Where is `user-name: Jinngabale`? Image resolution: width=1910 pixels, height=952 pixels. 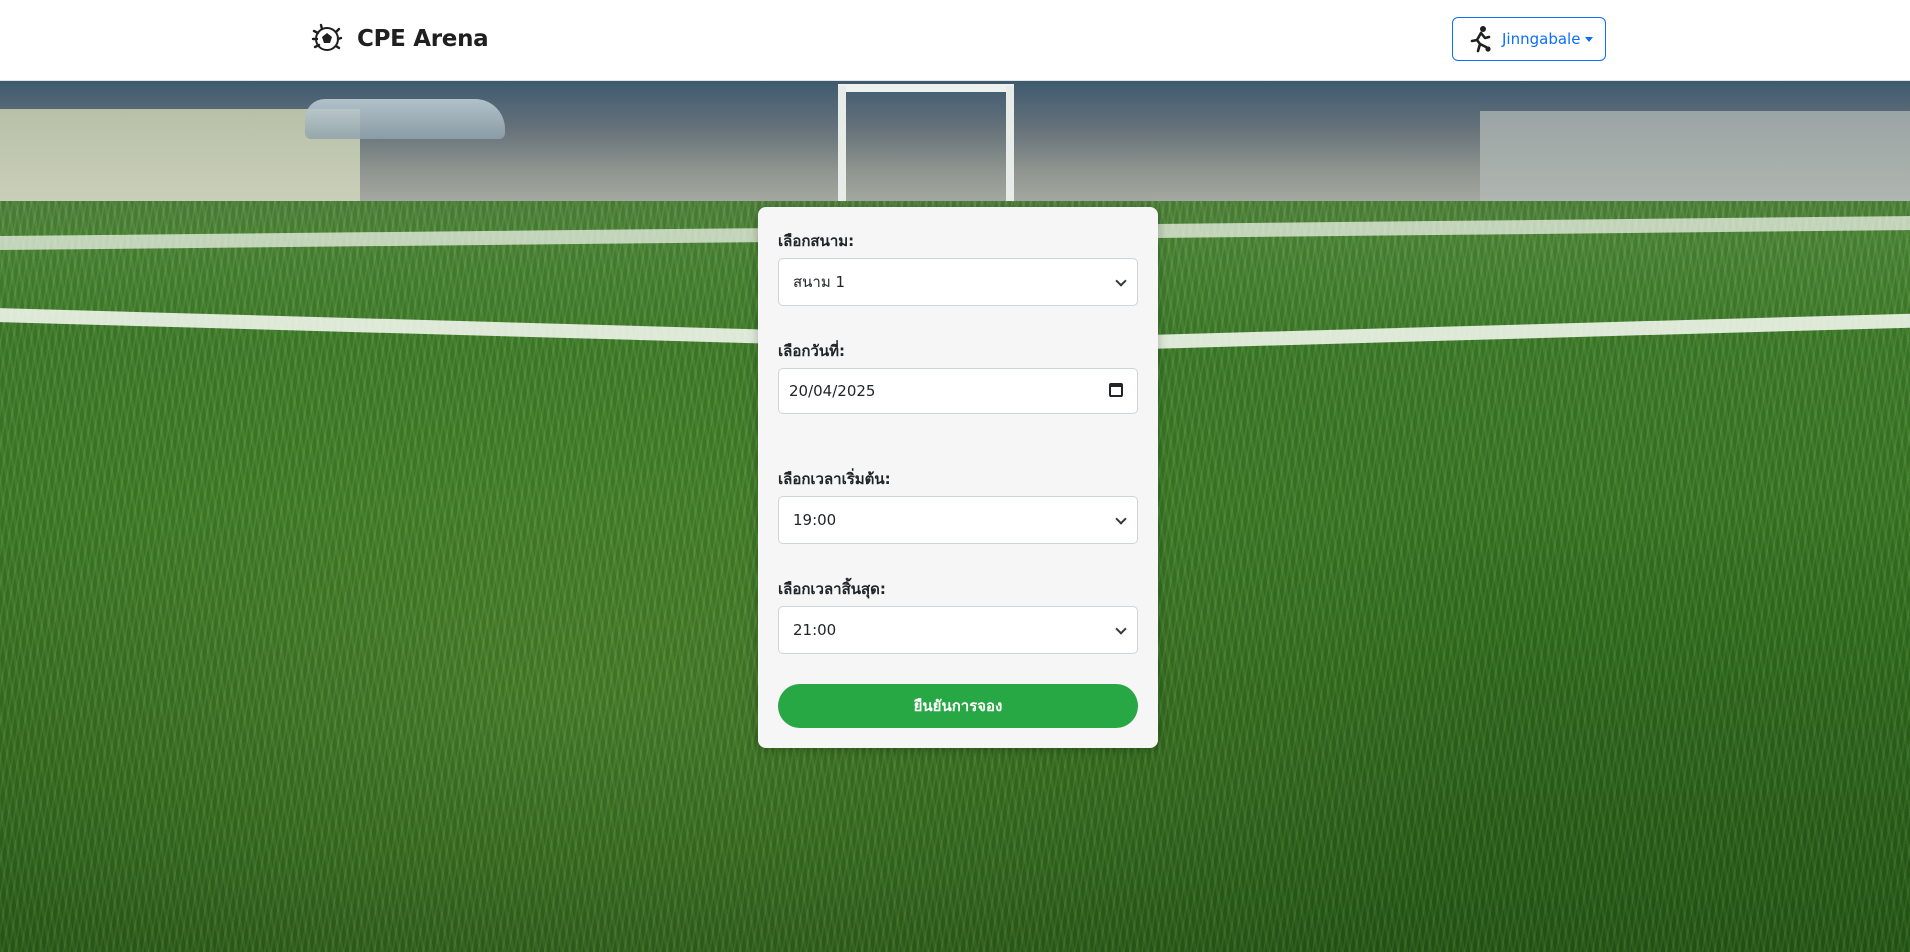 user-name: Jinngabale is located at coordinates (1541, 39).